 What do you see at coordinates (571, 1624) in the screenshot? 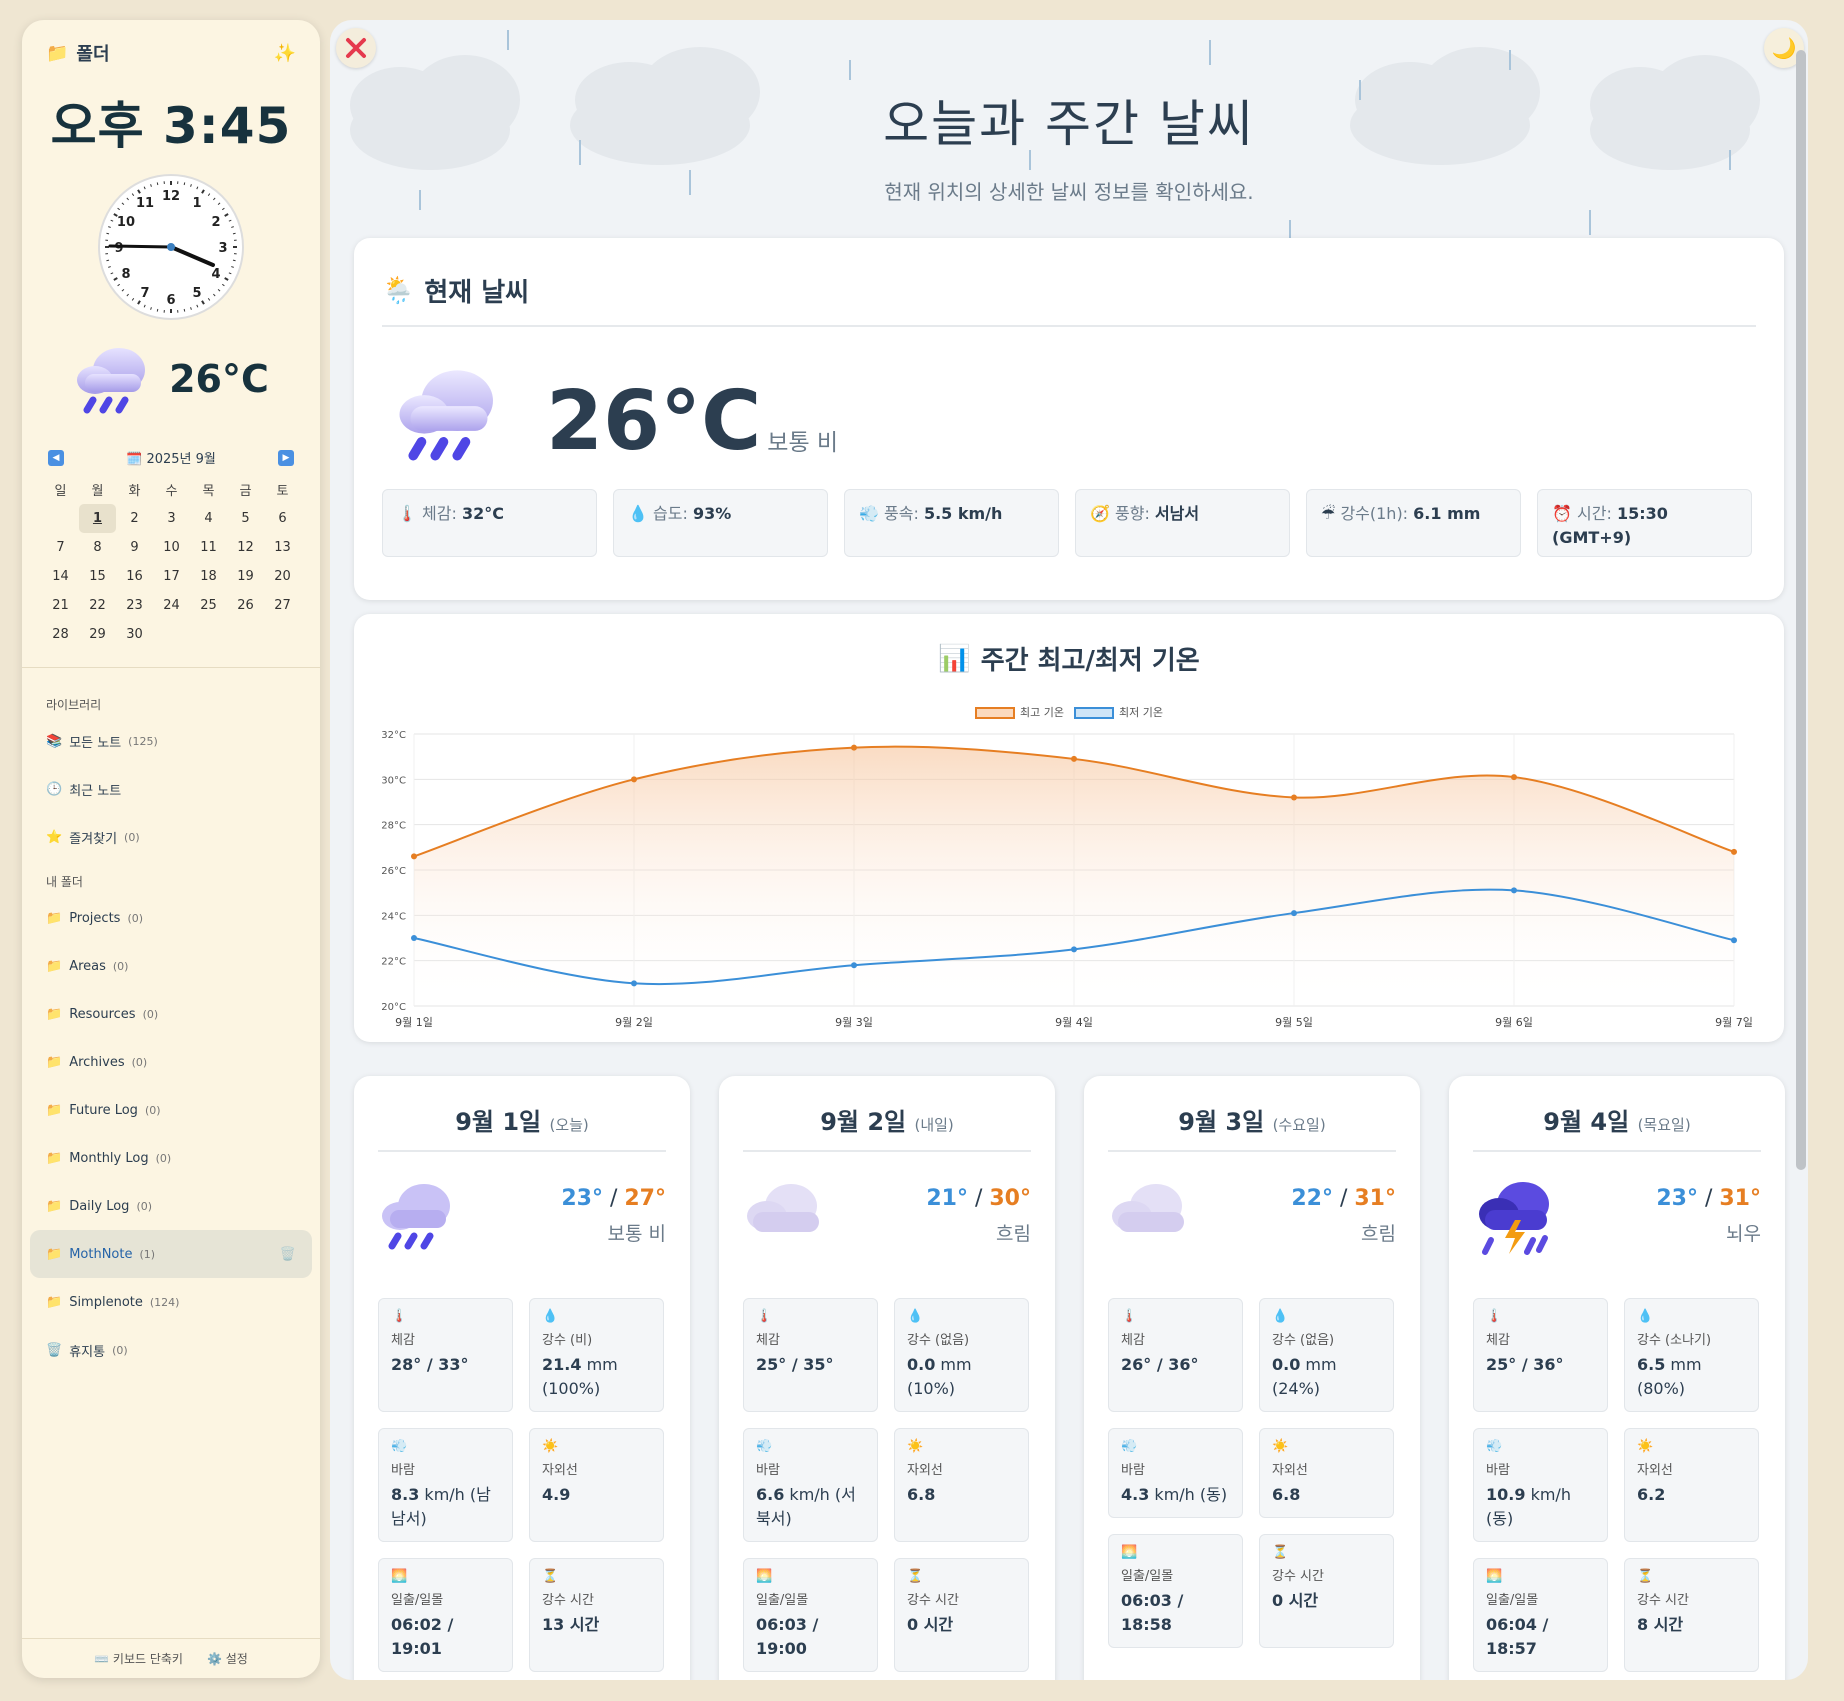
I see `detail-value-main: 13 시간` at bounding box center [571, 1624].